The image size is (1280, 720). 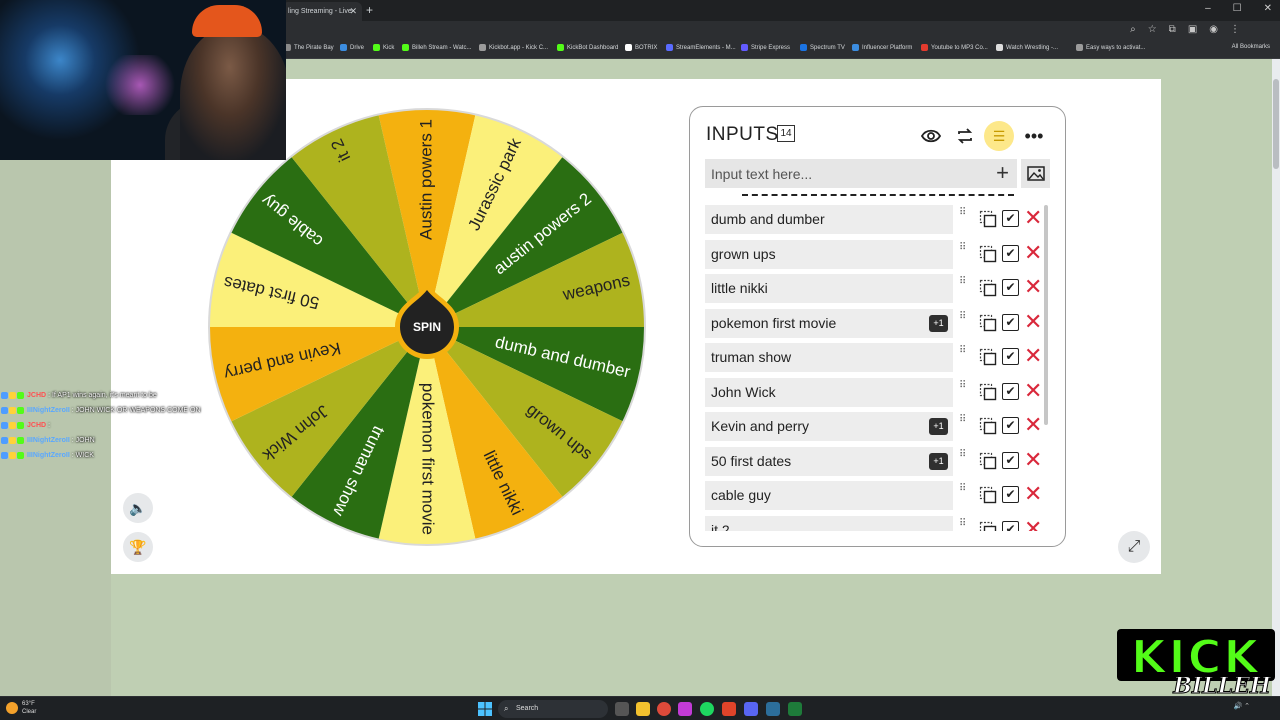 I want to click on list-icon: ☰, so click(x=999, y=136).